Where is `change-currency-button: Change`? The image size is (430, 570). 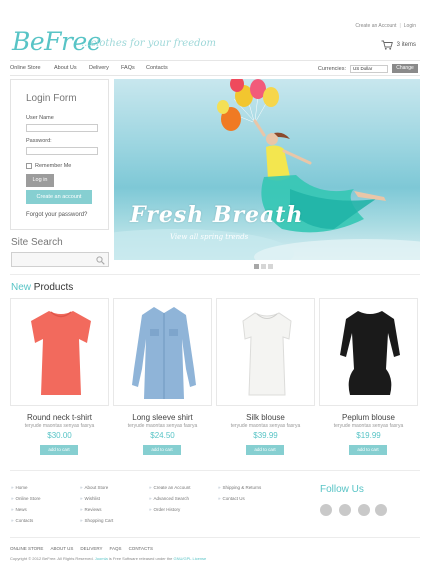 change-currency-button: Change is located at coordinates (405, 68).